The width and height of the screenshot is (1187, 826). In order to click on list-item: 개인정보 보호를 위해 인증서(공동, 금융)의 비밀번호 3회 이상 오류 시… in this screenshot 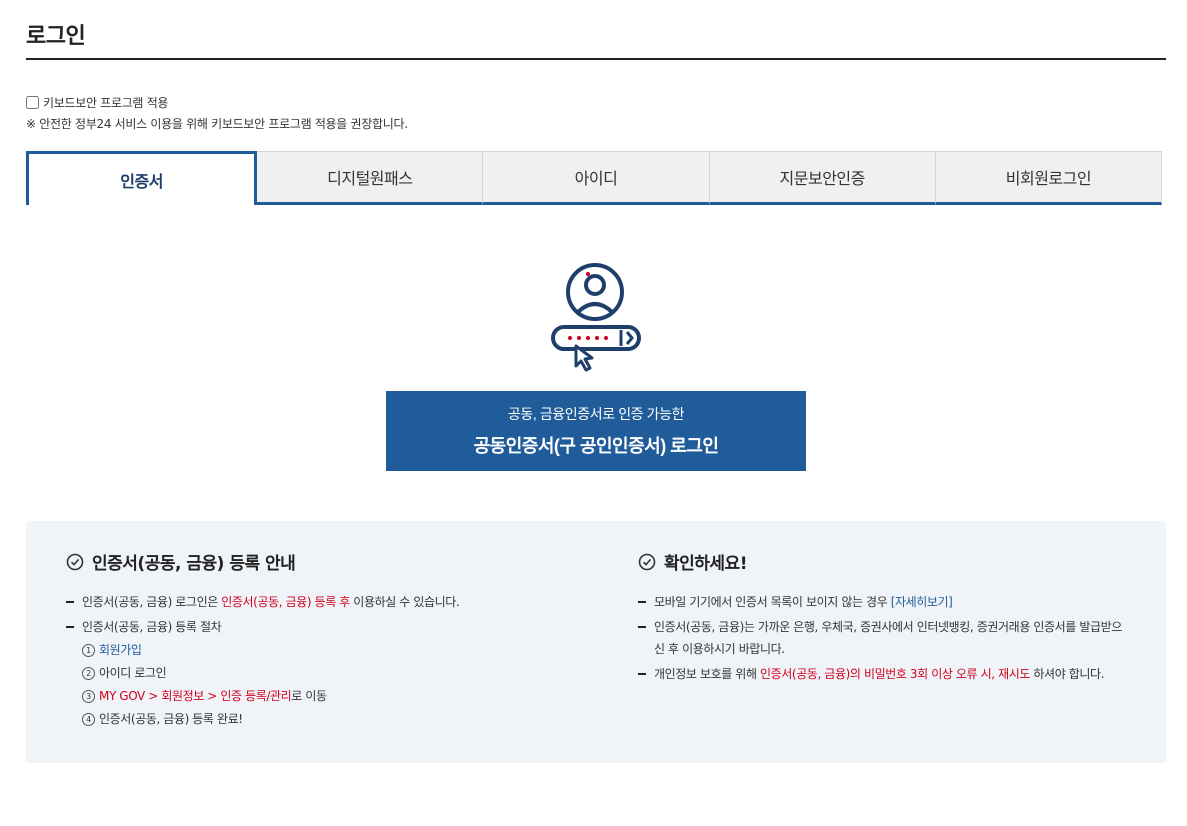, I will do `click(881, 674)`.